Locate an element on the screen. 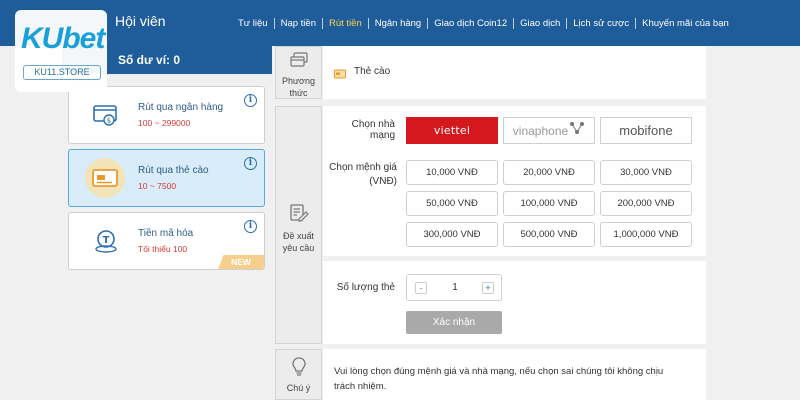 This screenshot has width=800, height=400. network-vinaphone: vinaphone is located at coordinates (549, 130).